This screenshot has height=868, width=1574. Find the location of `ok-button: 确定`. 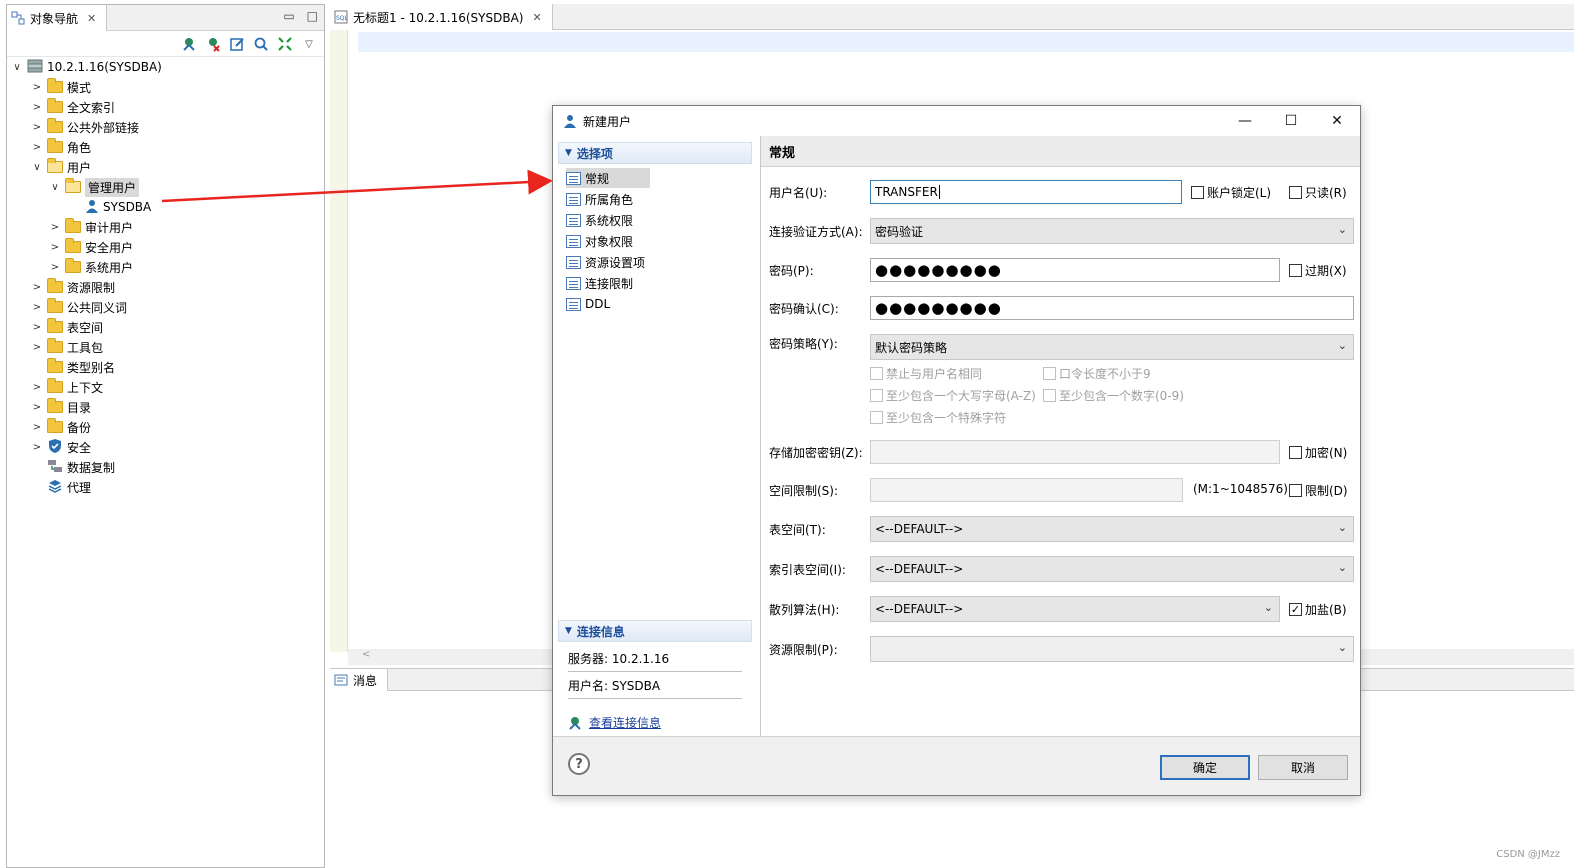

ok-button: 确定 is located at coordinates (1205, 767).